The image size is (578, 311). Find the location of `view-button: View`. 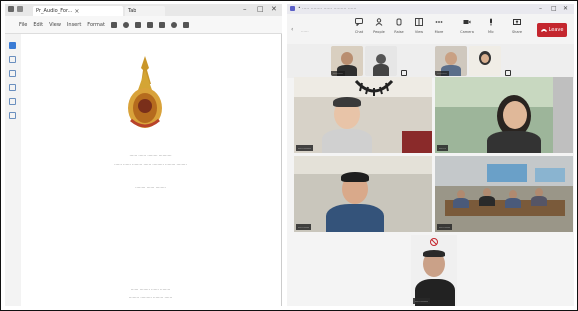

view-button: View is located at coordinates (419, 26).